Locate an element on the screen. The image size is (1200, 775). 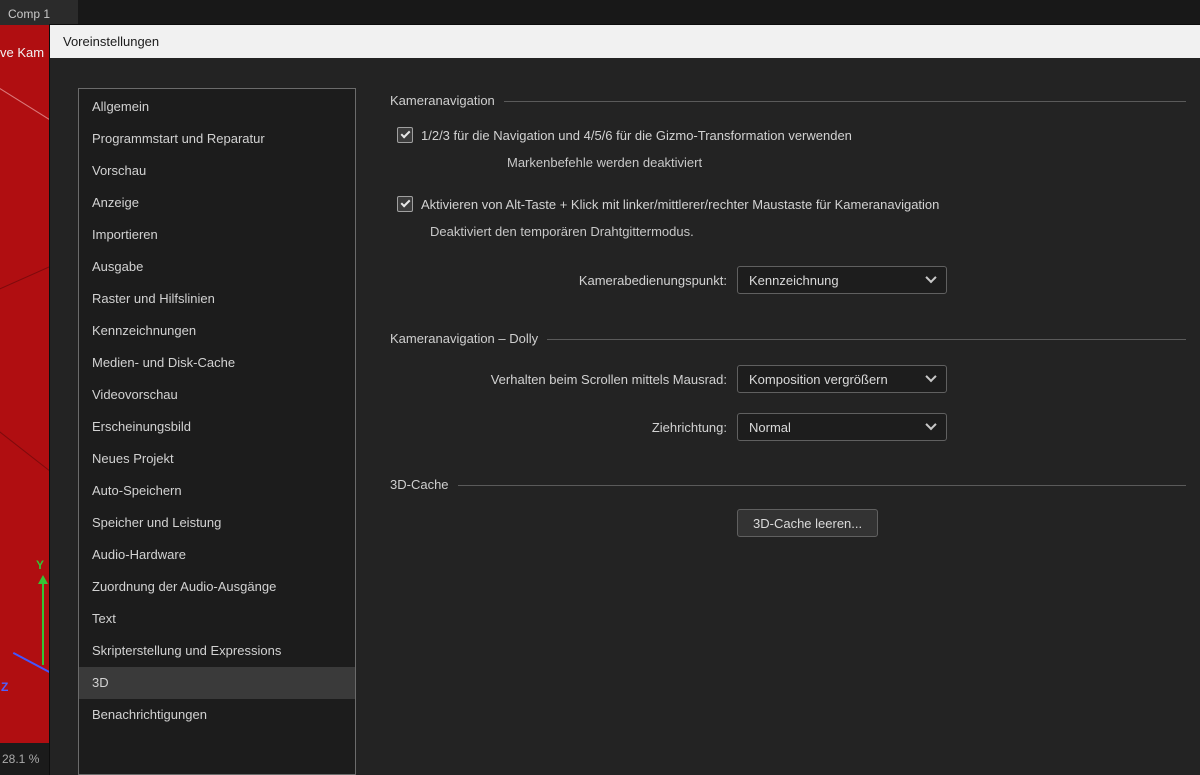
checkbox-alt-click-navigation is located at coordinates (405, 204).